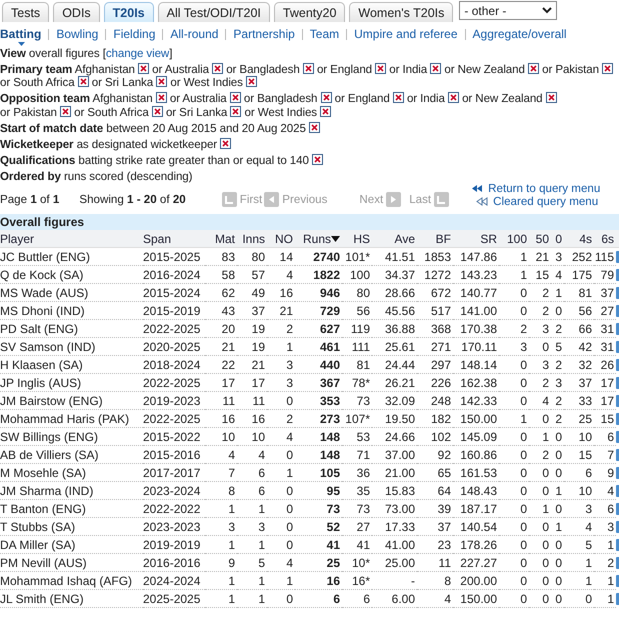 This screenshot has width=619, height=619. I want to click on nav-link: Umpire and referee, so click(406, 34).